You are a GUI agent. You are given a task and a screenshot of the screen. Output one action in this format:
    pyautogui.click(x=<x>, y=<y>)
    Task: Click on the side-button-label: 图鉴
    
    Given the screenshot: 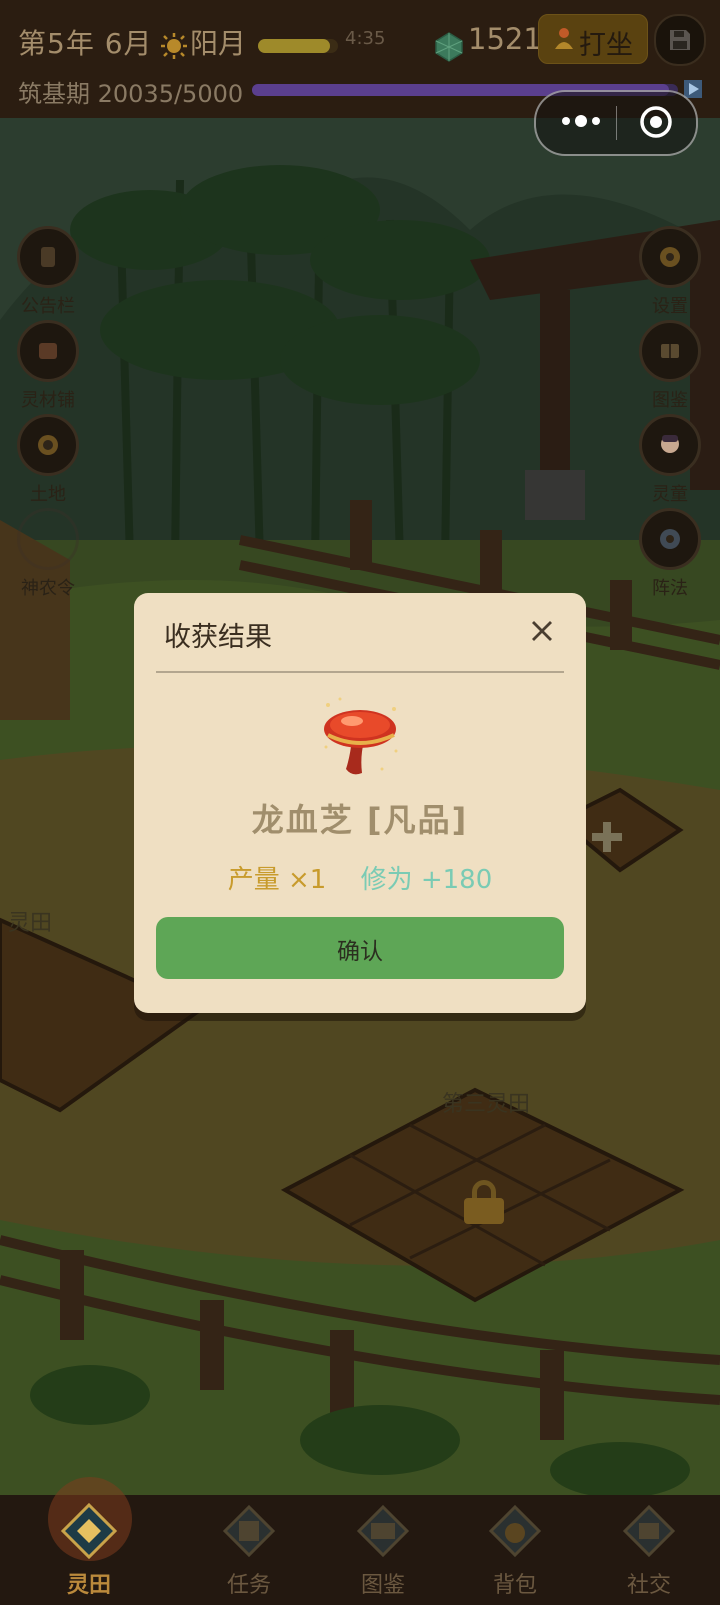 What is the action you would take?
    pyautogui.click(x=670, y=400)
    